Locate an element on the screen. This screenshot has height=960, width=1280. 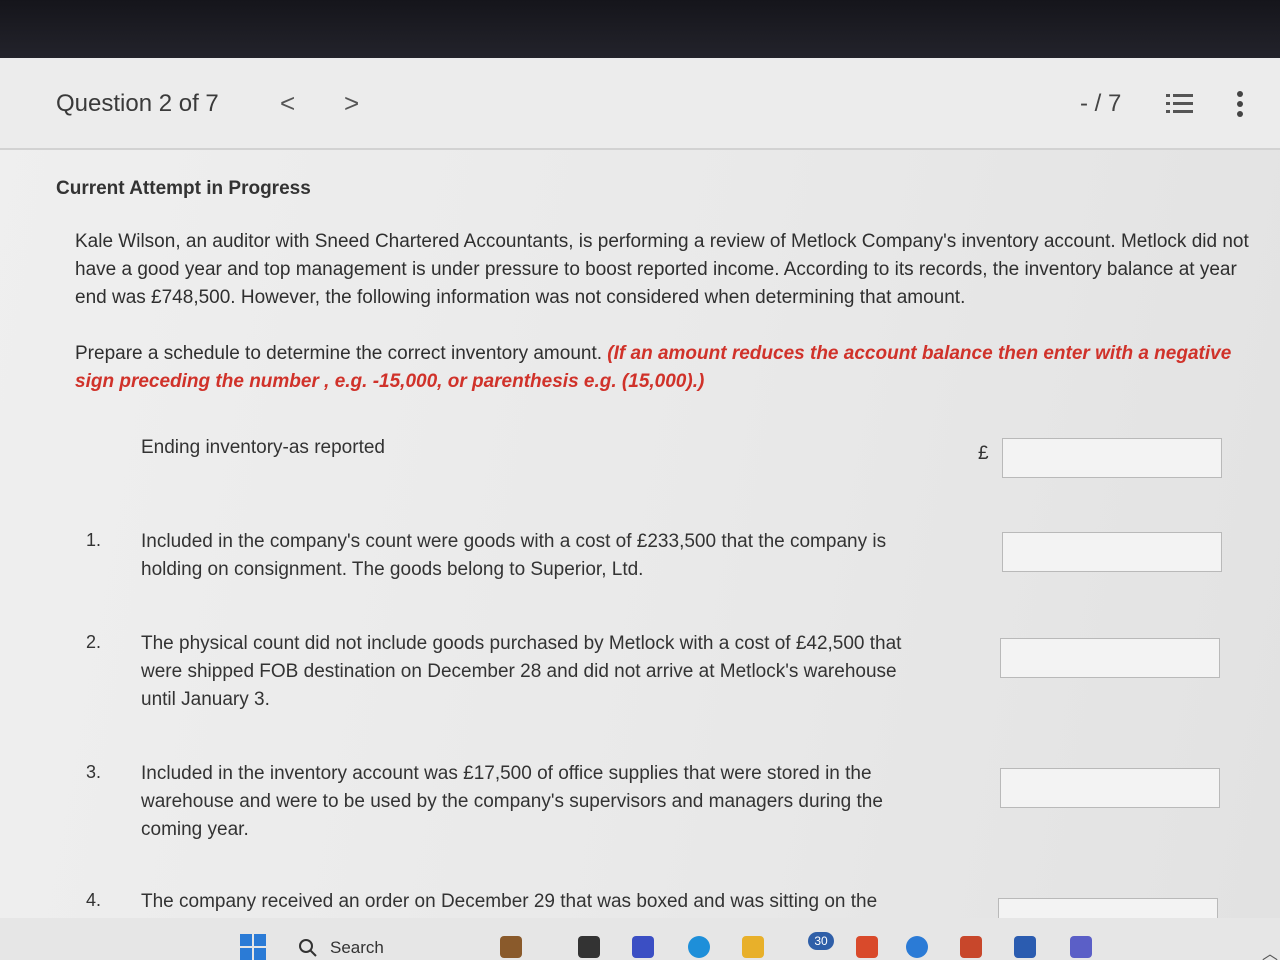
question-header: Question 2 of 7 < > - / 7 is located at coordinates (640, 104).